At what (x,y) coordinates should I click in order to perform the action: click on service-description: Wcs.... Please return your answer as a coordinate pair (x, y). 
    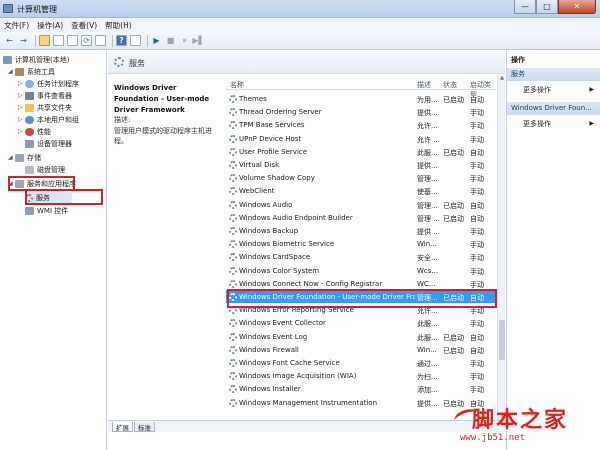
    Looking at the image, I should click on (428, 270).